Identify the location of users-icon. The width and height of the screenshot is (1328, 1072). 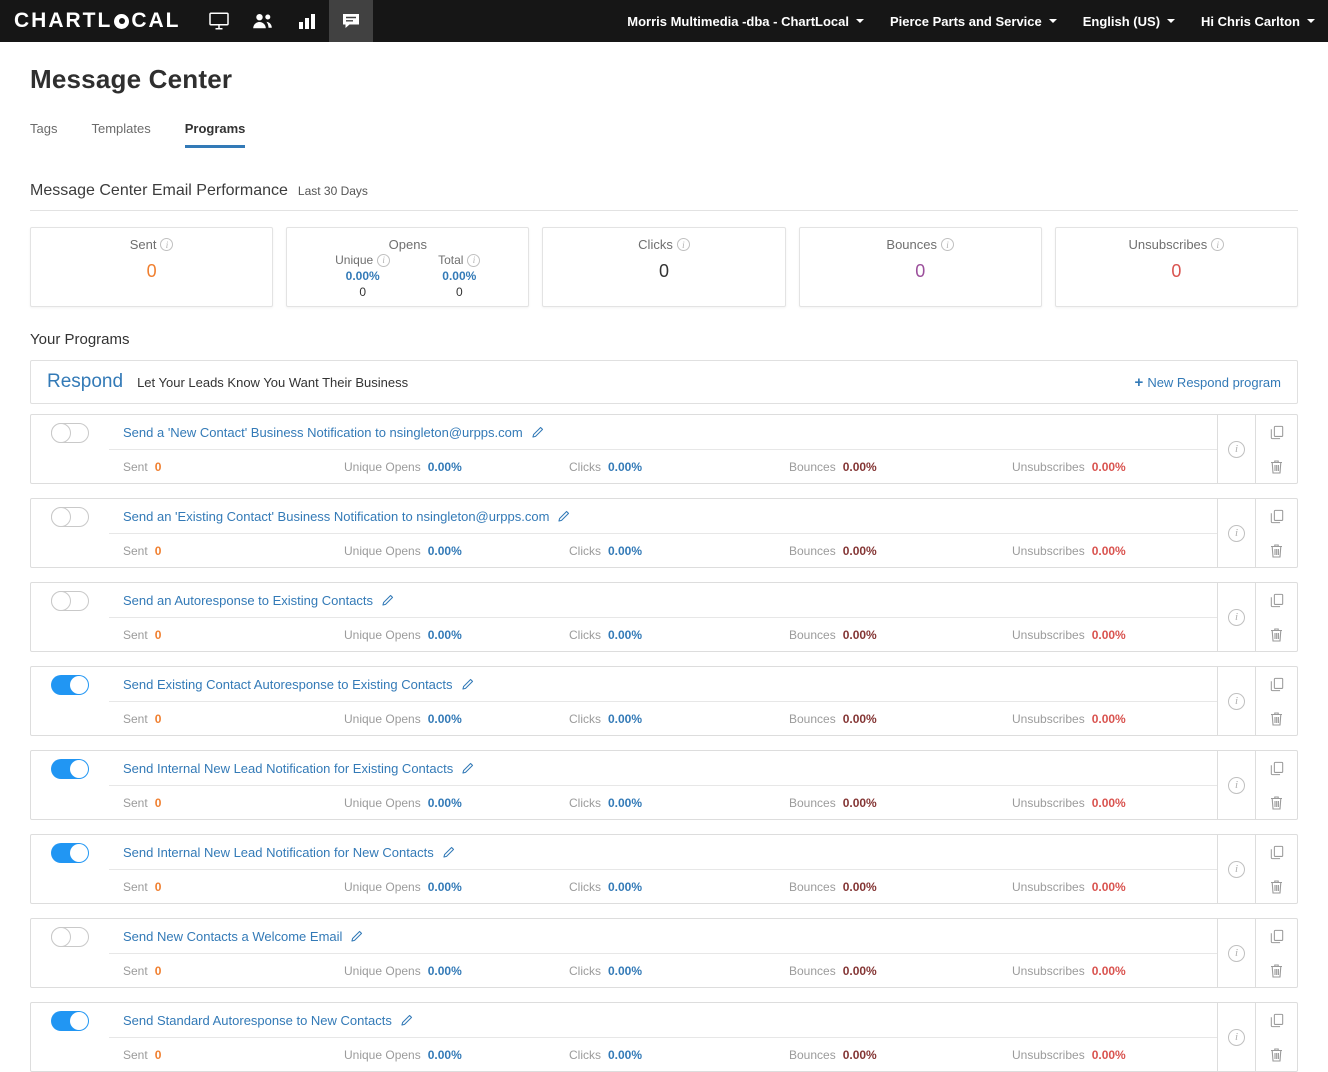
(263, 21).